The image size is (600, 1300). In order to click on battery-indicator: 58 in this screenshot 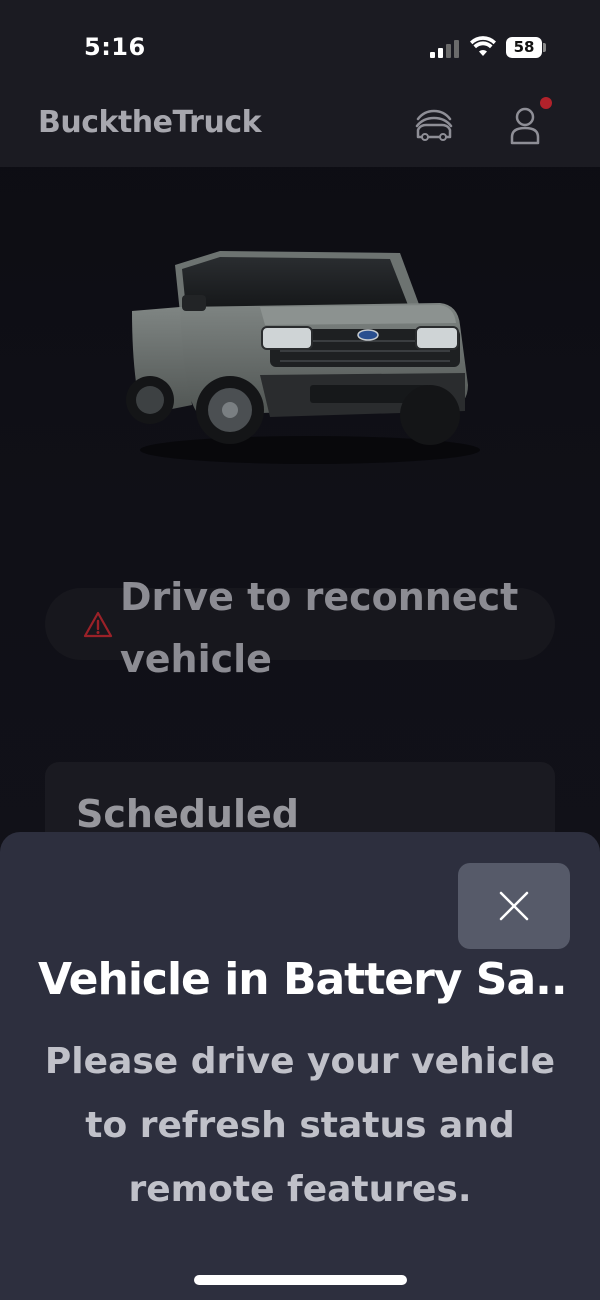, I will do `click(524, 47)`.